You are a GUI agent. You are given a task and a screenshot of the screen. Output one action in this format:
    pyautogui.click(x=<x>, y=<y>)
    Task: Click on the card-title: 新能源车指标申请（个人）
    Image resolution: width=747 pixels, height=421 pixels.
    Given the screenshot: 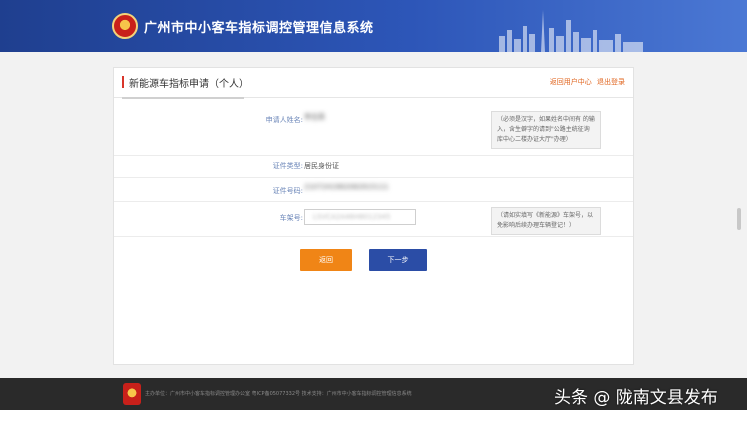 What is the action you would take?
    pyautogui.click(x=189, y=84)
    